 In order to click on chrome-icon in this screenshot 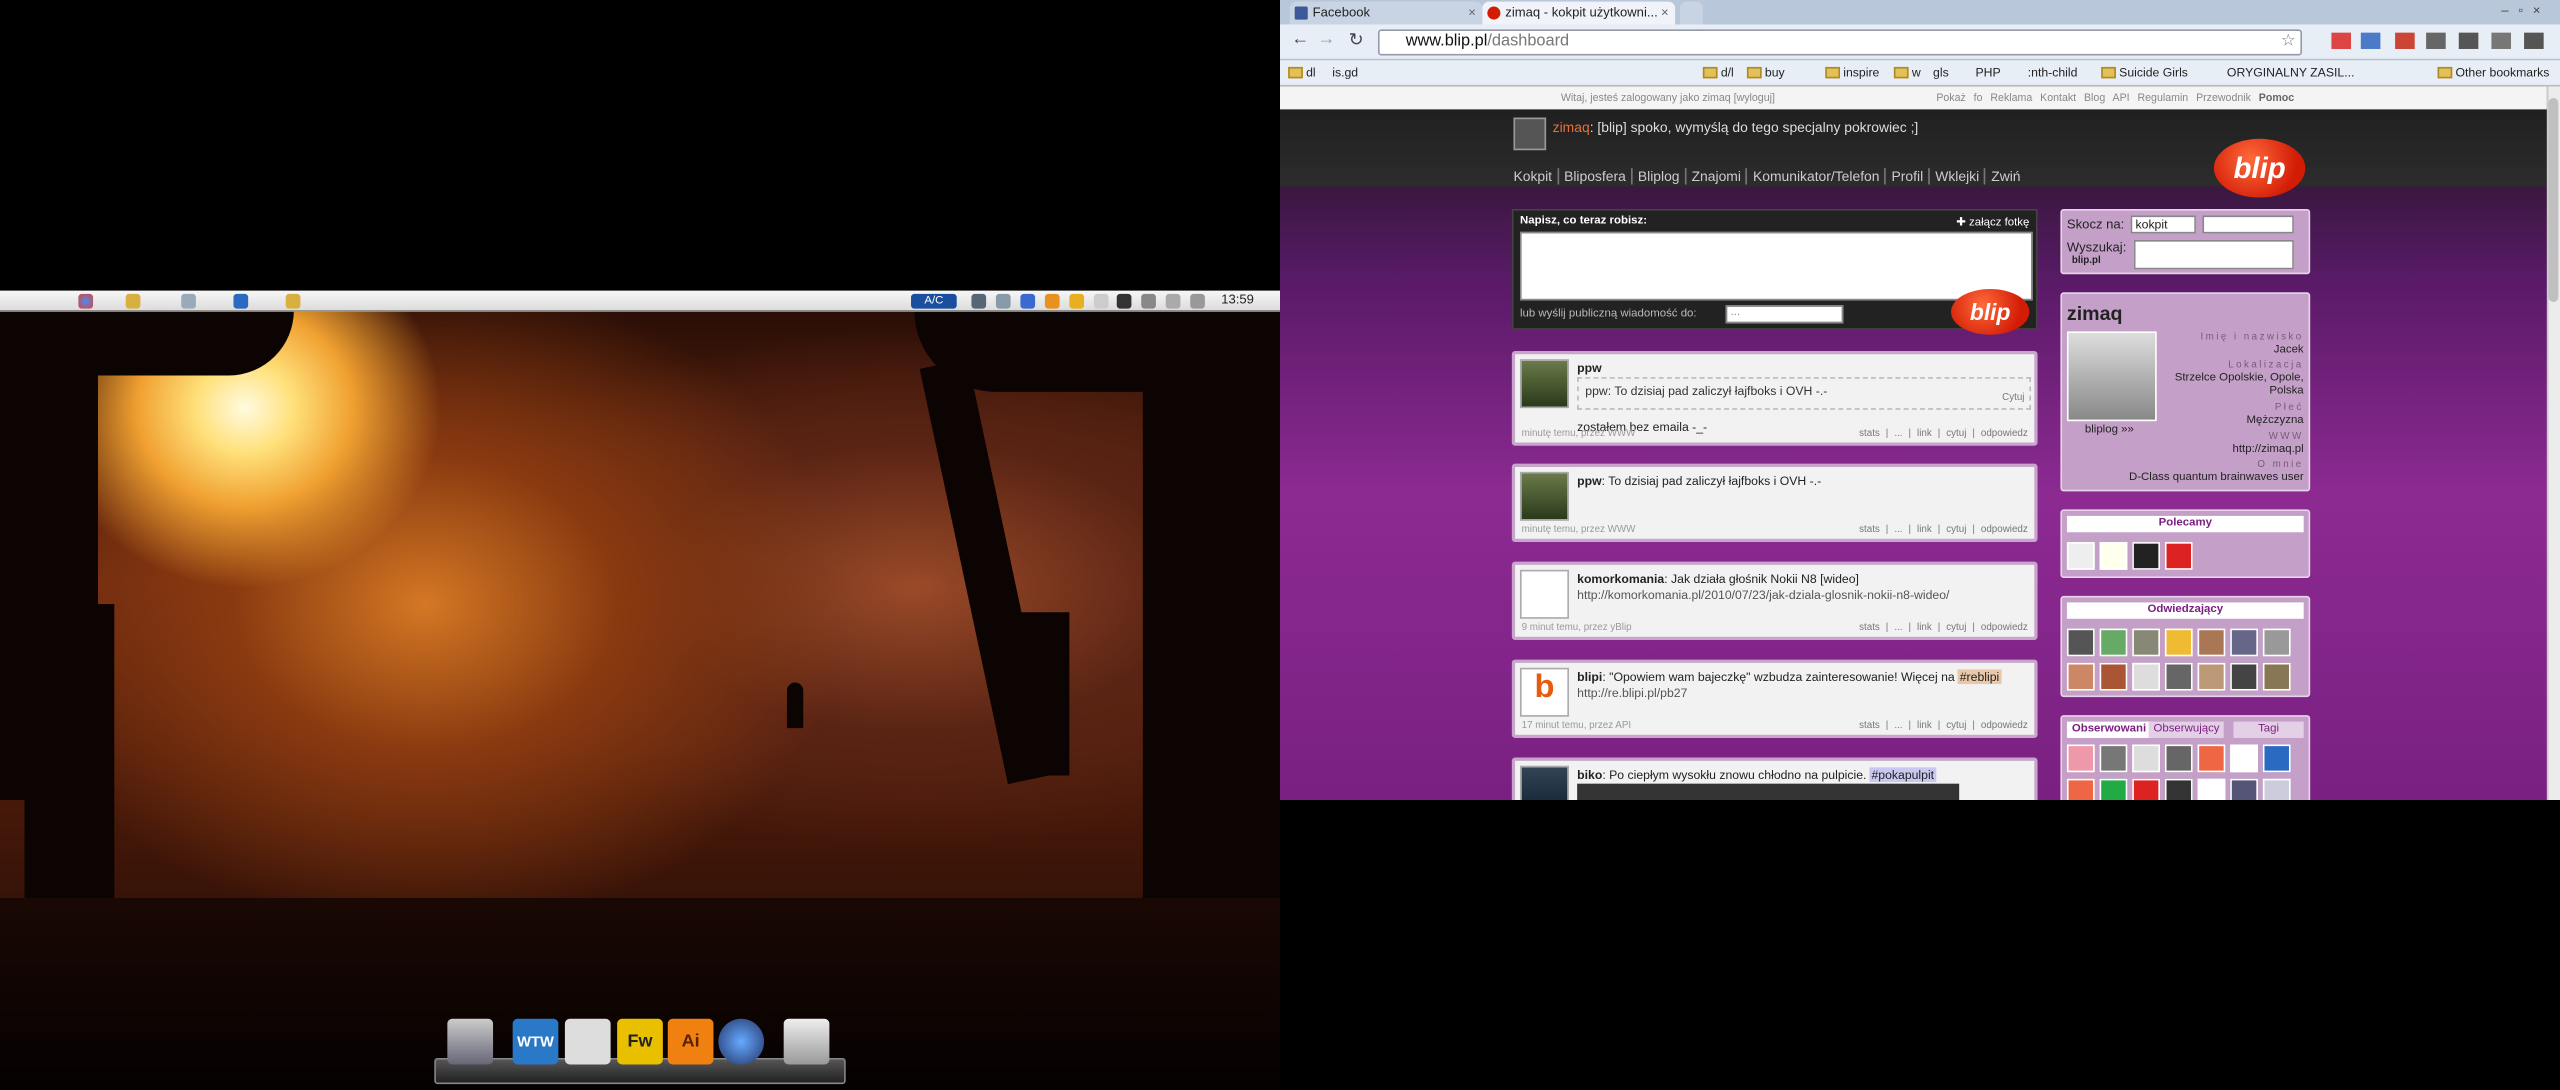, I will do `click(86, 301)`.